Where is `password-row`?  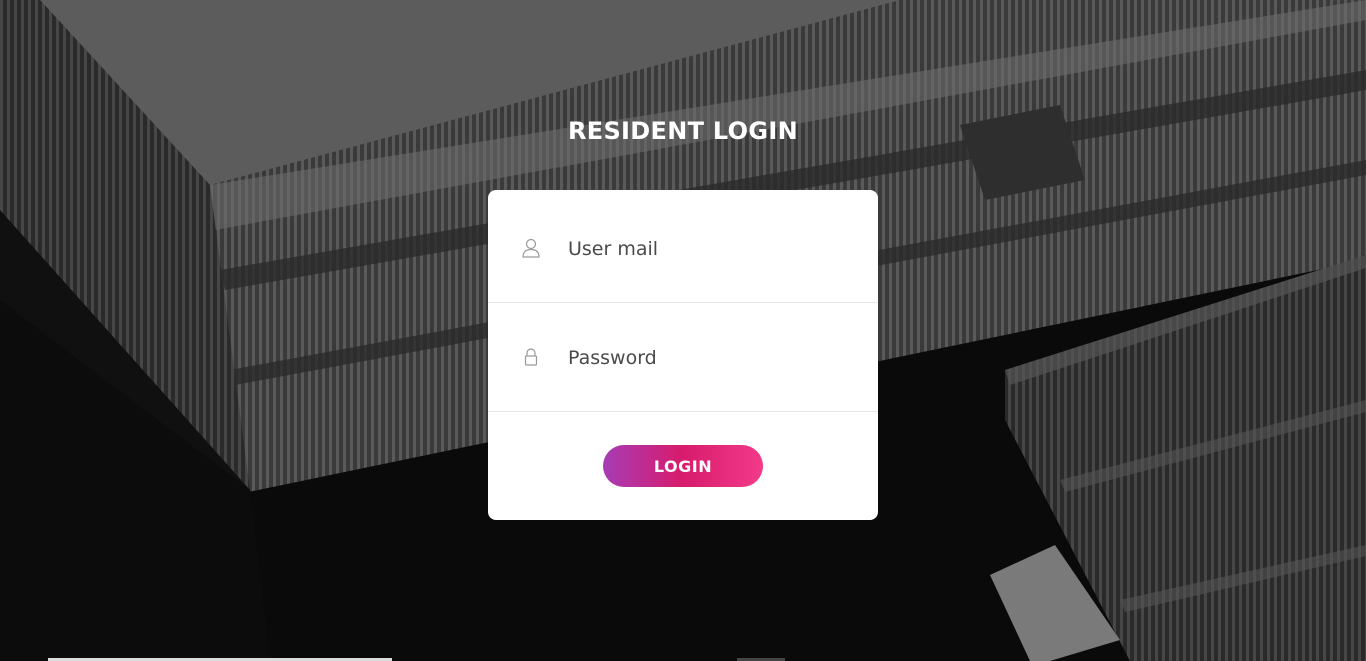
password-row is located at coordinates (683, 357).